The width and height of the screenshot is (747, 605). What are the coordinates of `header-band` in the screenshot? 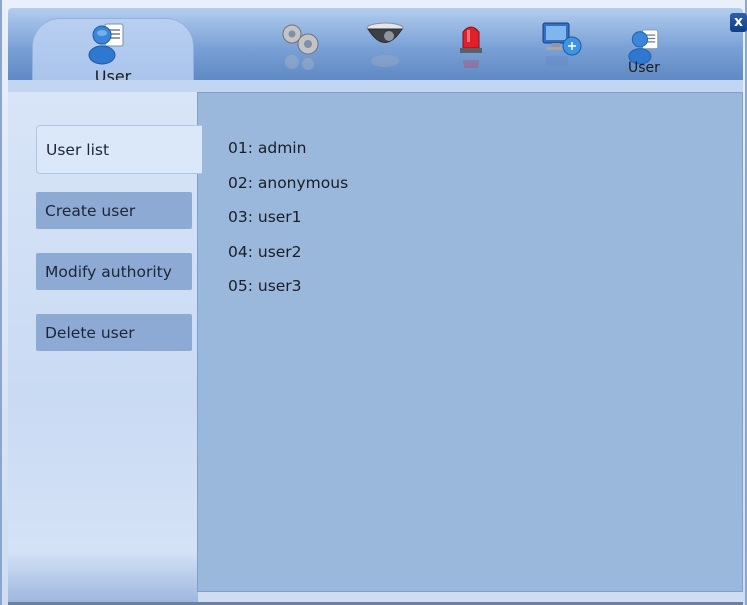 It's located at (375, 86).